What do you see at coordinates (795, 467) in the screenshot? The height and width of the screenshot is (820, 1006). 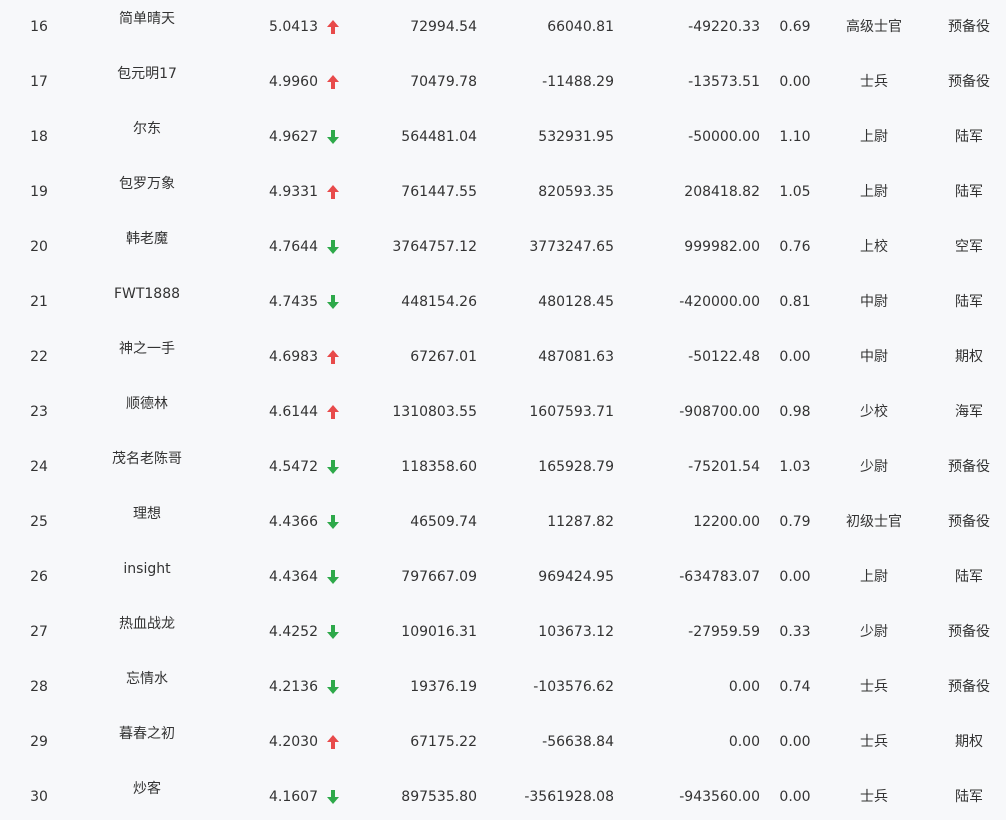 I see `ratio-value: 1.03` at bounding box center [795, 467].